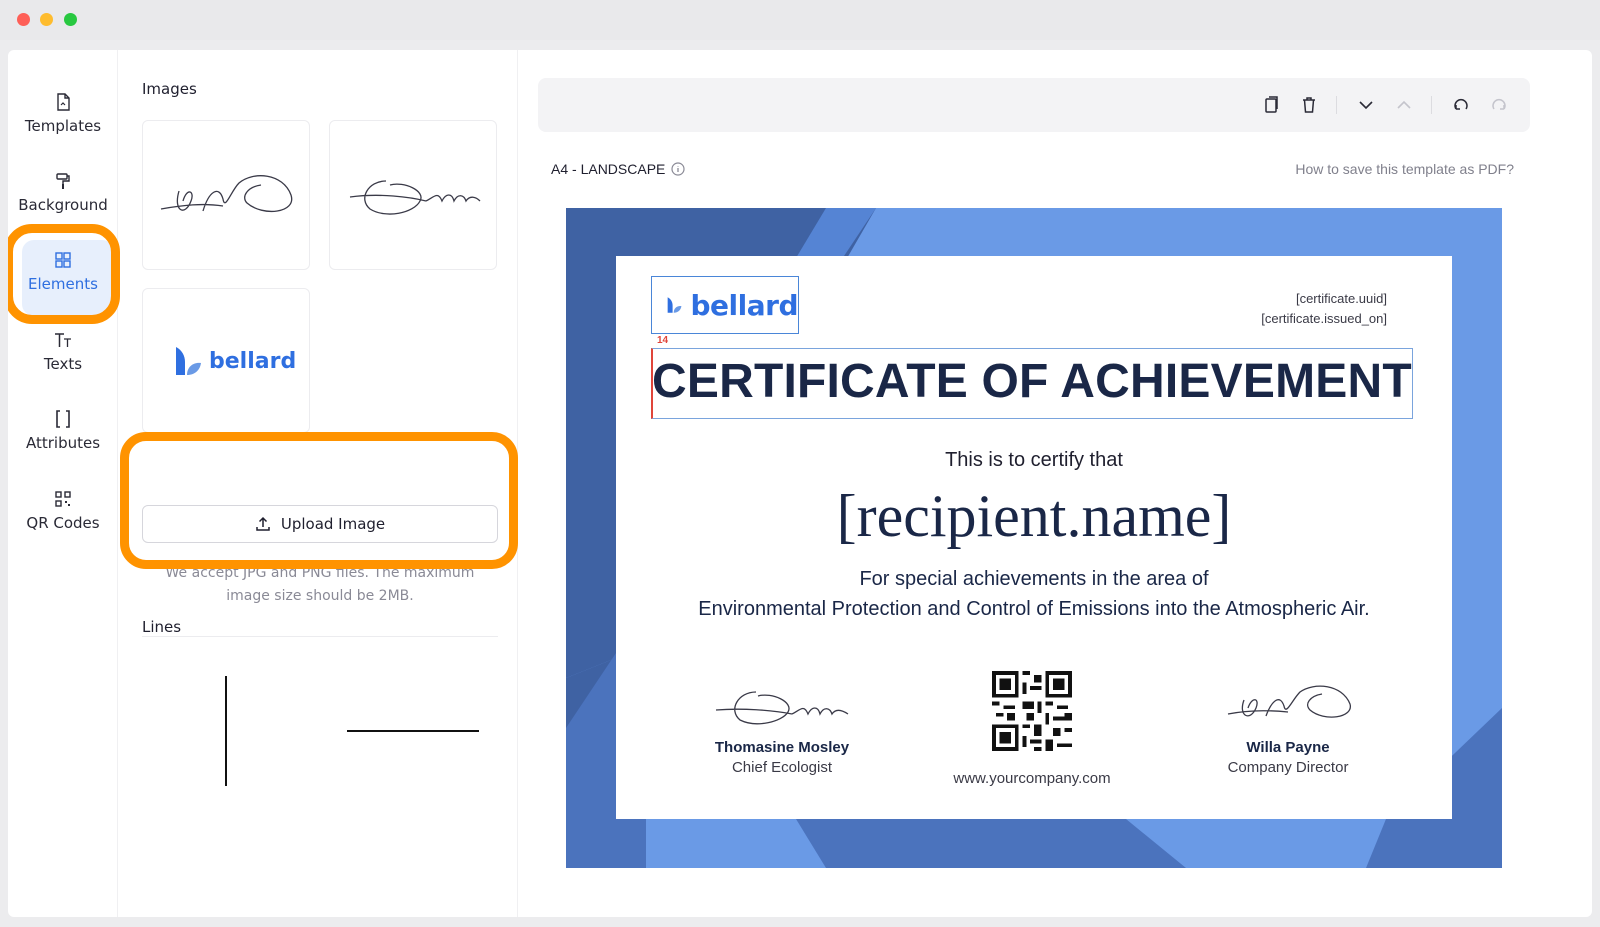 The width and height of the screenshot is (1600, 927). Describe the element at coordinates (1404, 105) in the screenshot. I see `chevron-up-icon` at that location.